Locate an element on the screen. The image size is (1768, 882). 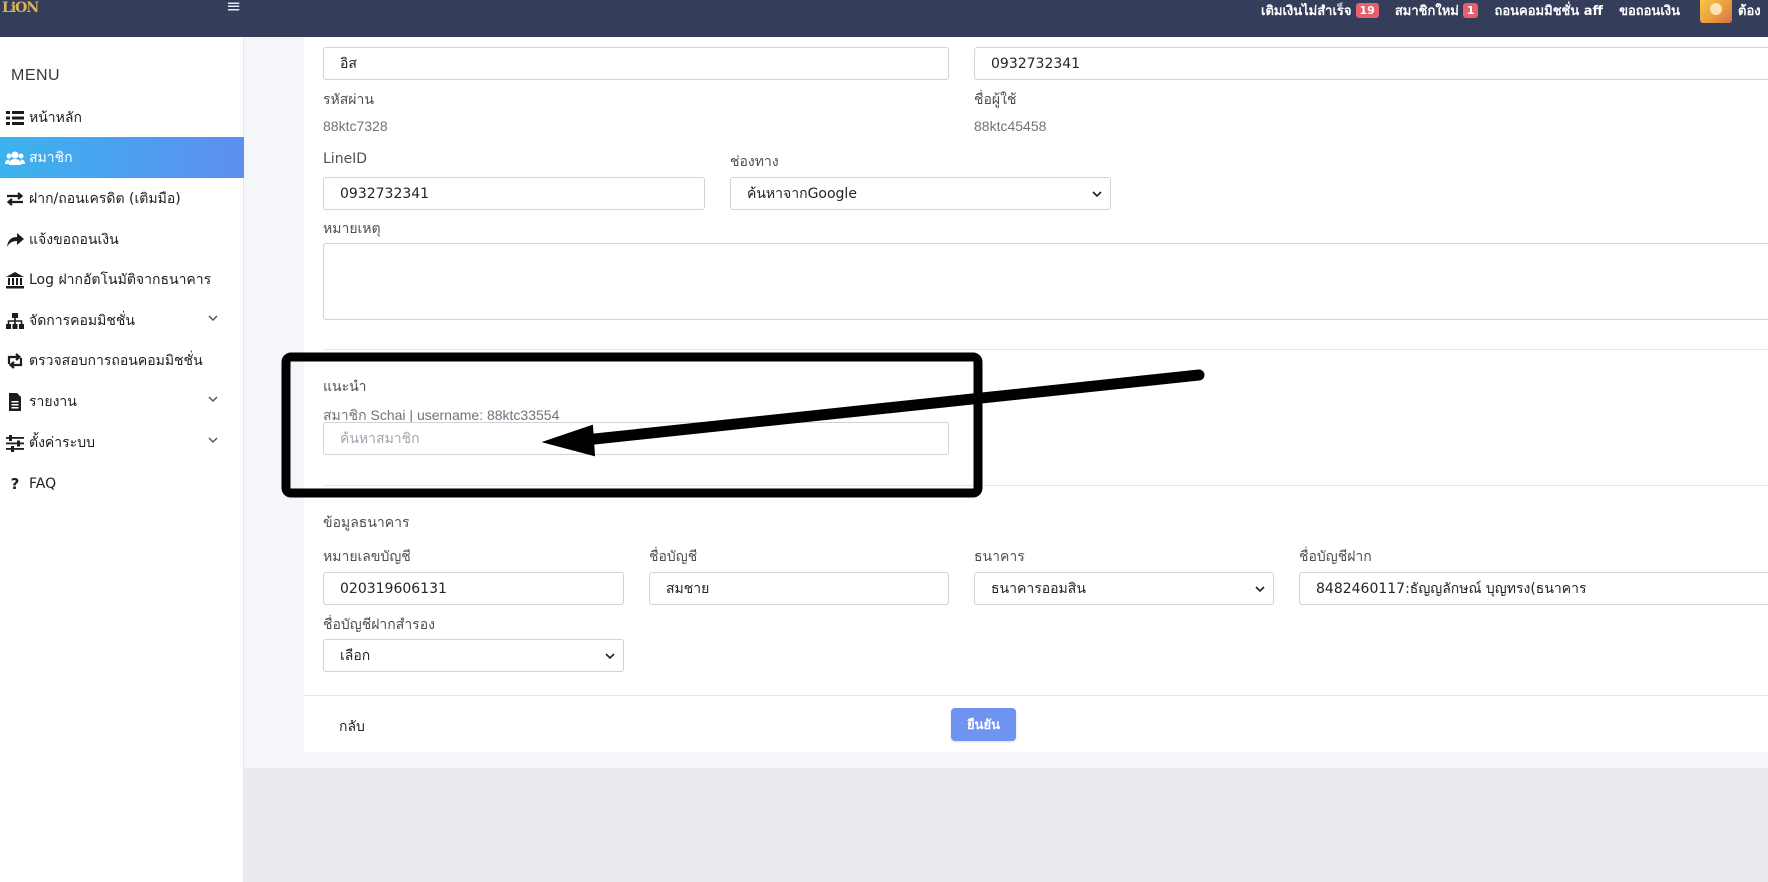
note-label: หมายเหตุ is located at coordinates (352, 229).